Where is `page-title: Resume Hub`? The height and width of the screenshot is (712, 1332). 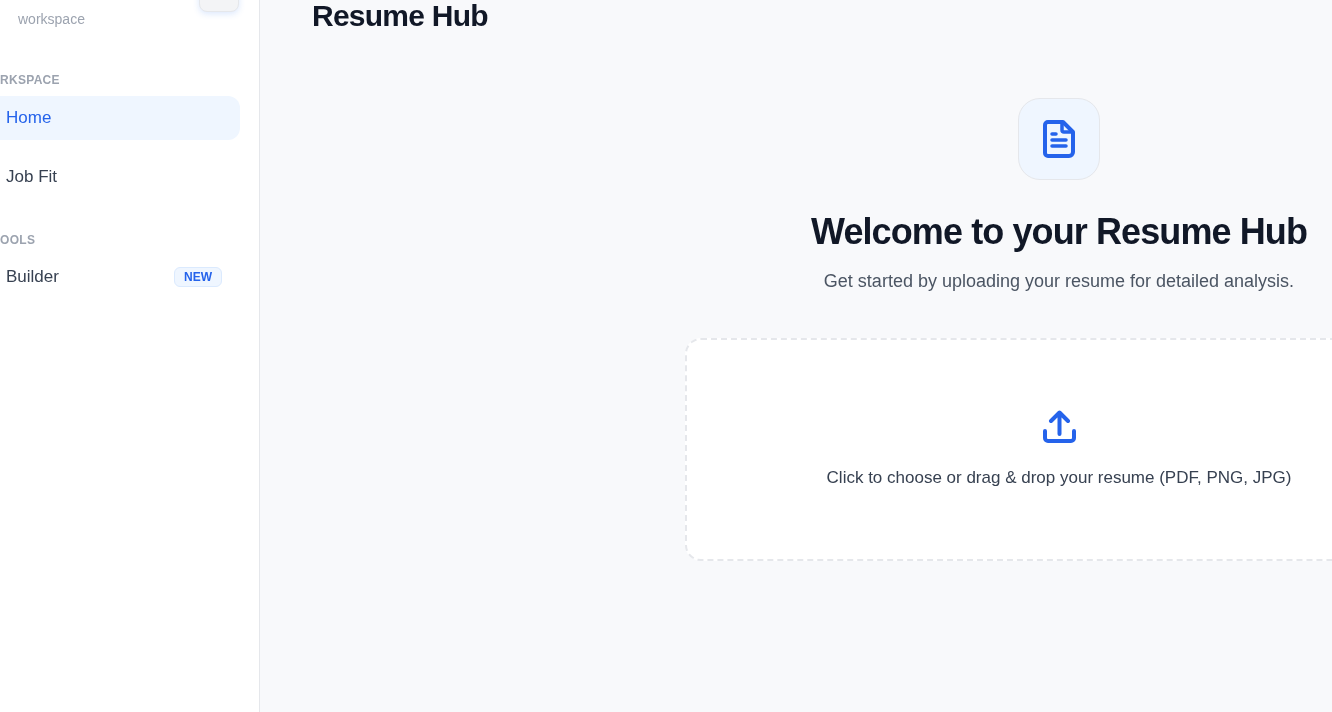 page-title: Resume Hub is located at coordinates (400, 16).